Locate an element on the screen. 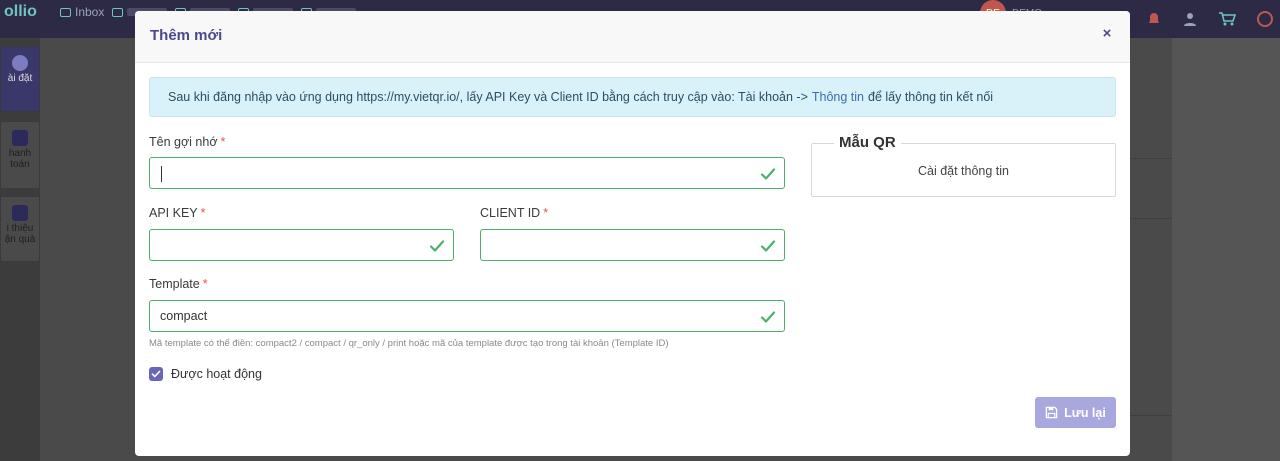  sidebar-item-payment: hanh toán is located at coordinates (20, 155).